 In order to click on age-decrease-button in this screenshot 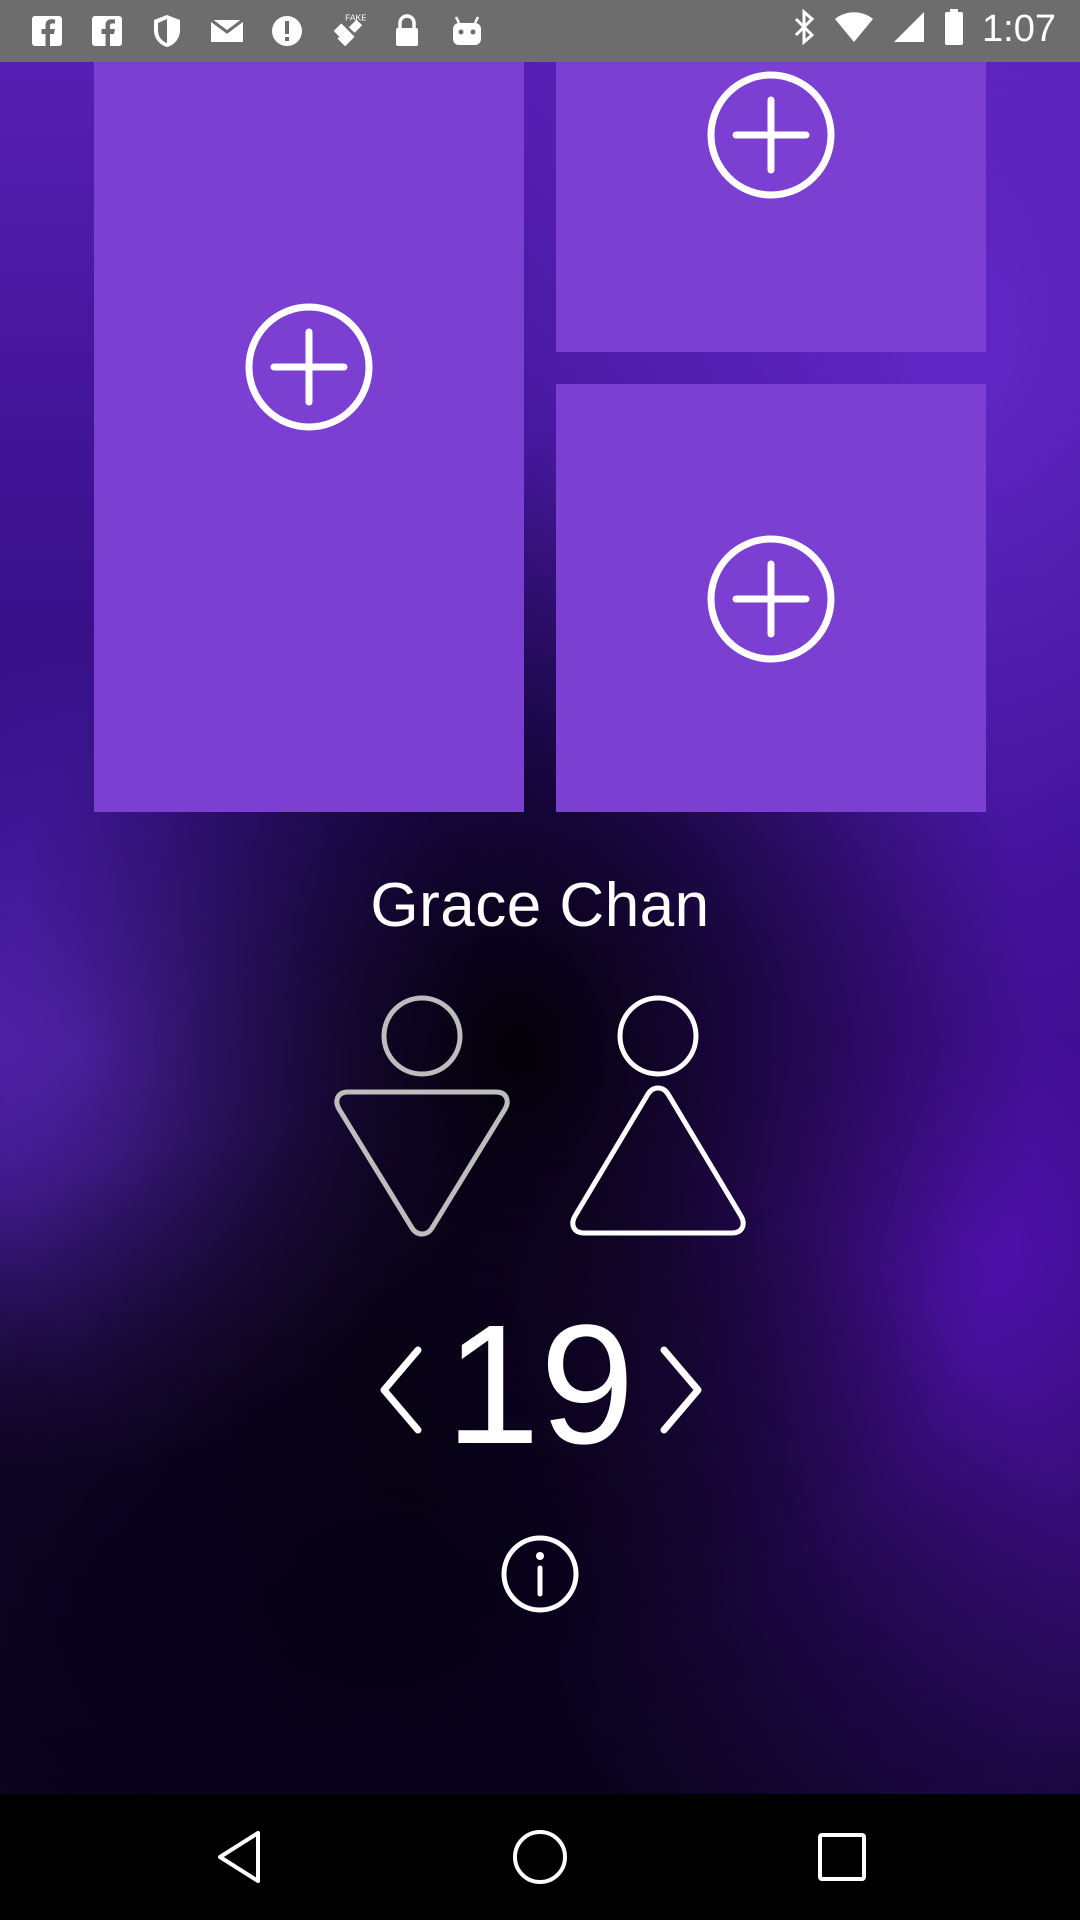, I will do `click(402, 1390)`.